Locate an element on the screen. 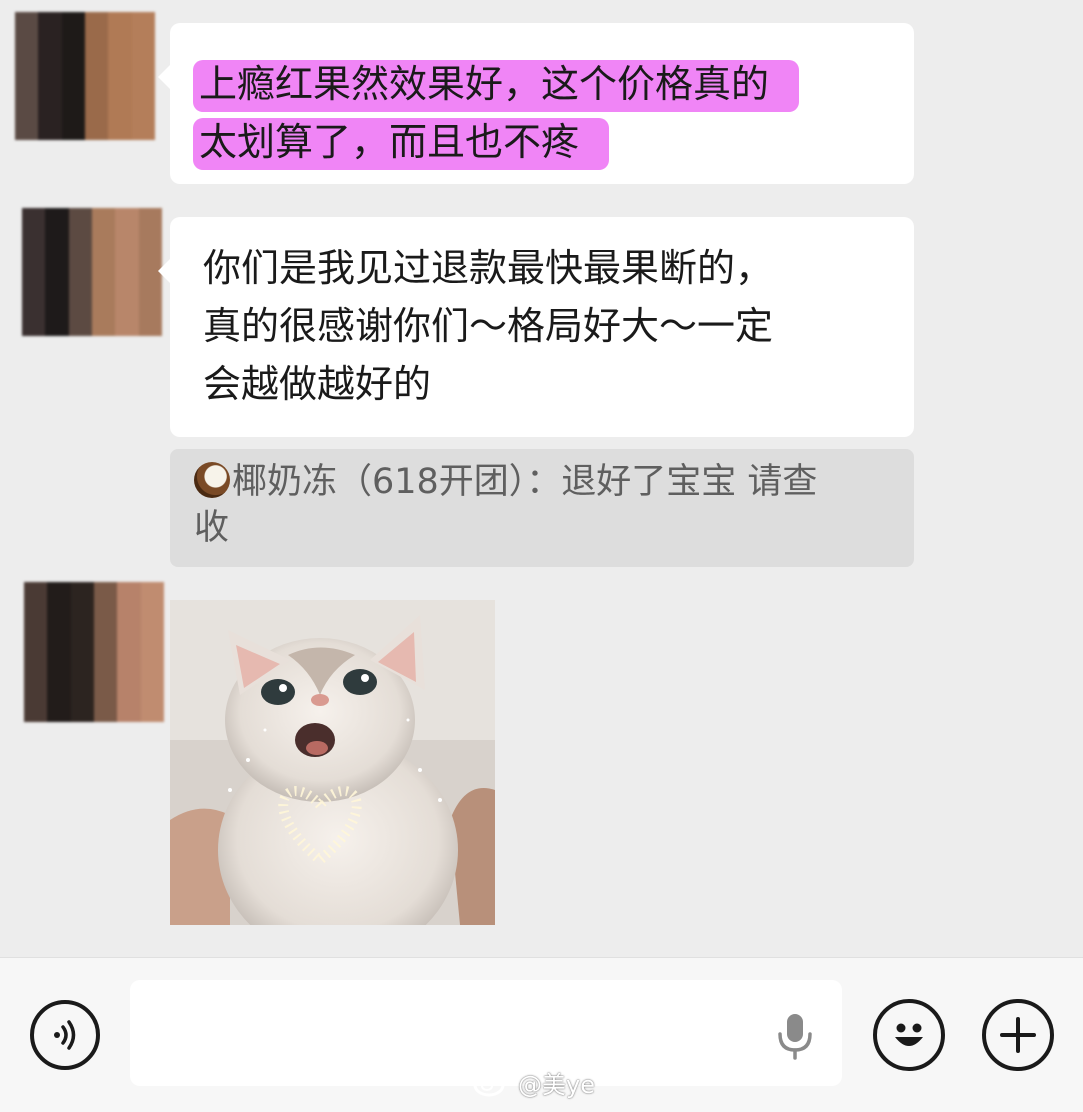  coconut-emoji-icon is located at coordinates (212, 480).